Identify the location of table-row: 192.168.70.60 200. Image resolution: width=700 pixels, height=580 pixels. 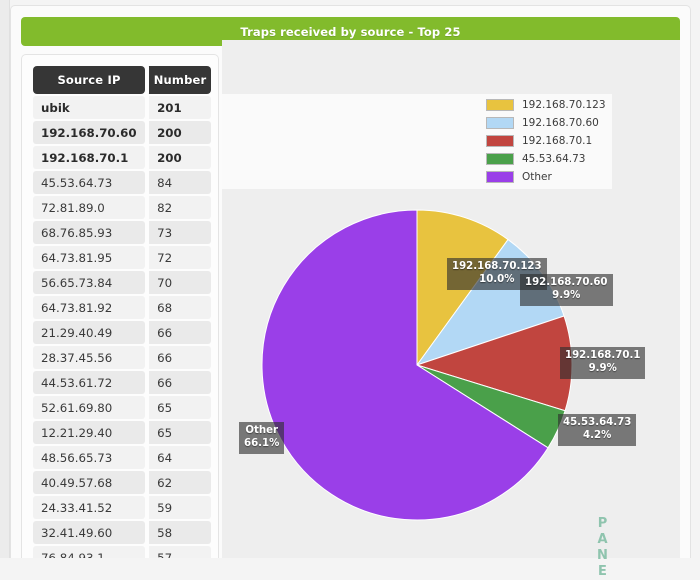
(122, 132).